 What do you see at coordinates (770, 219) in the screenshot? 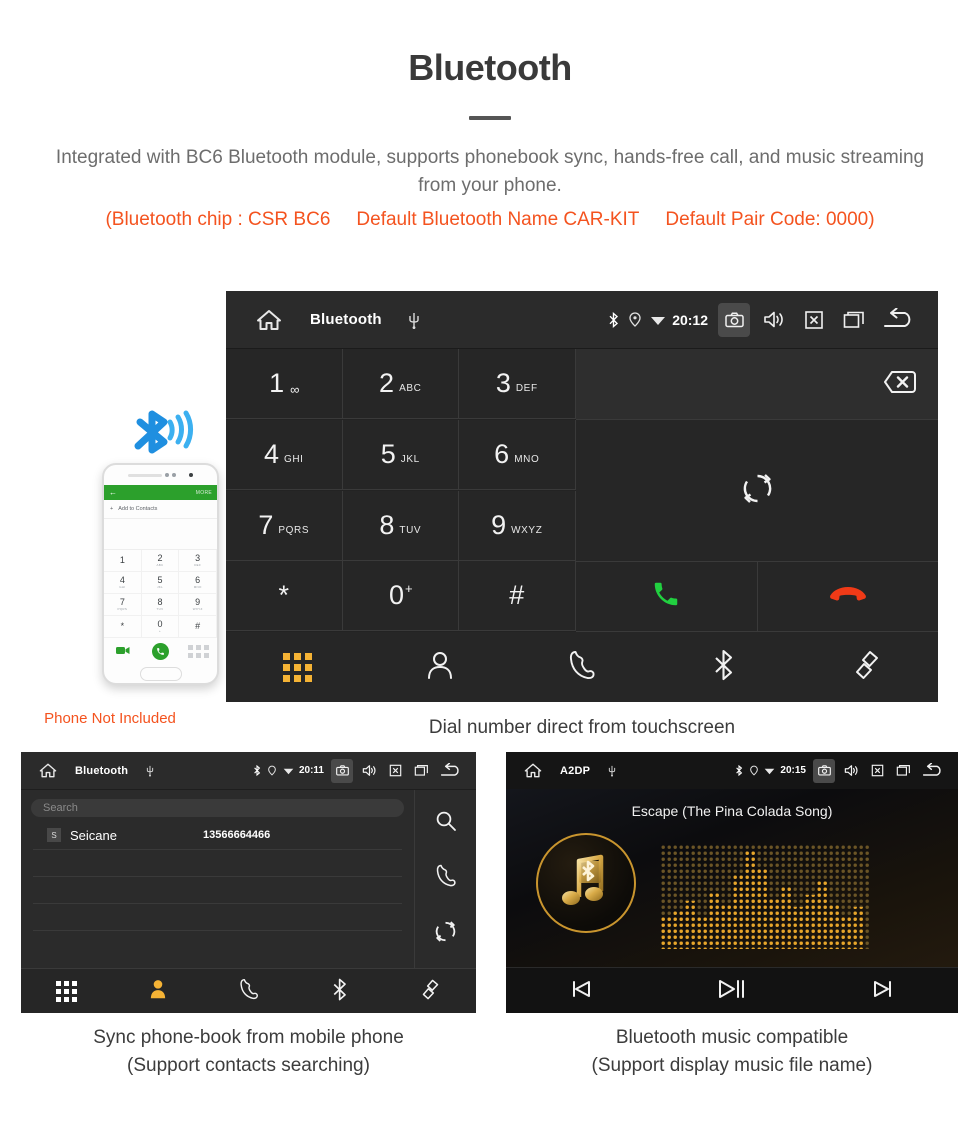
I see `spec-pair-code: Default Pair Code: 0000)` at bounding box center [770, 219].